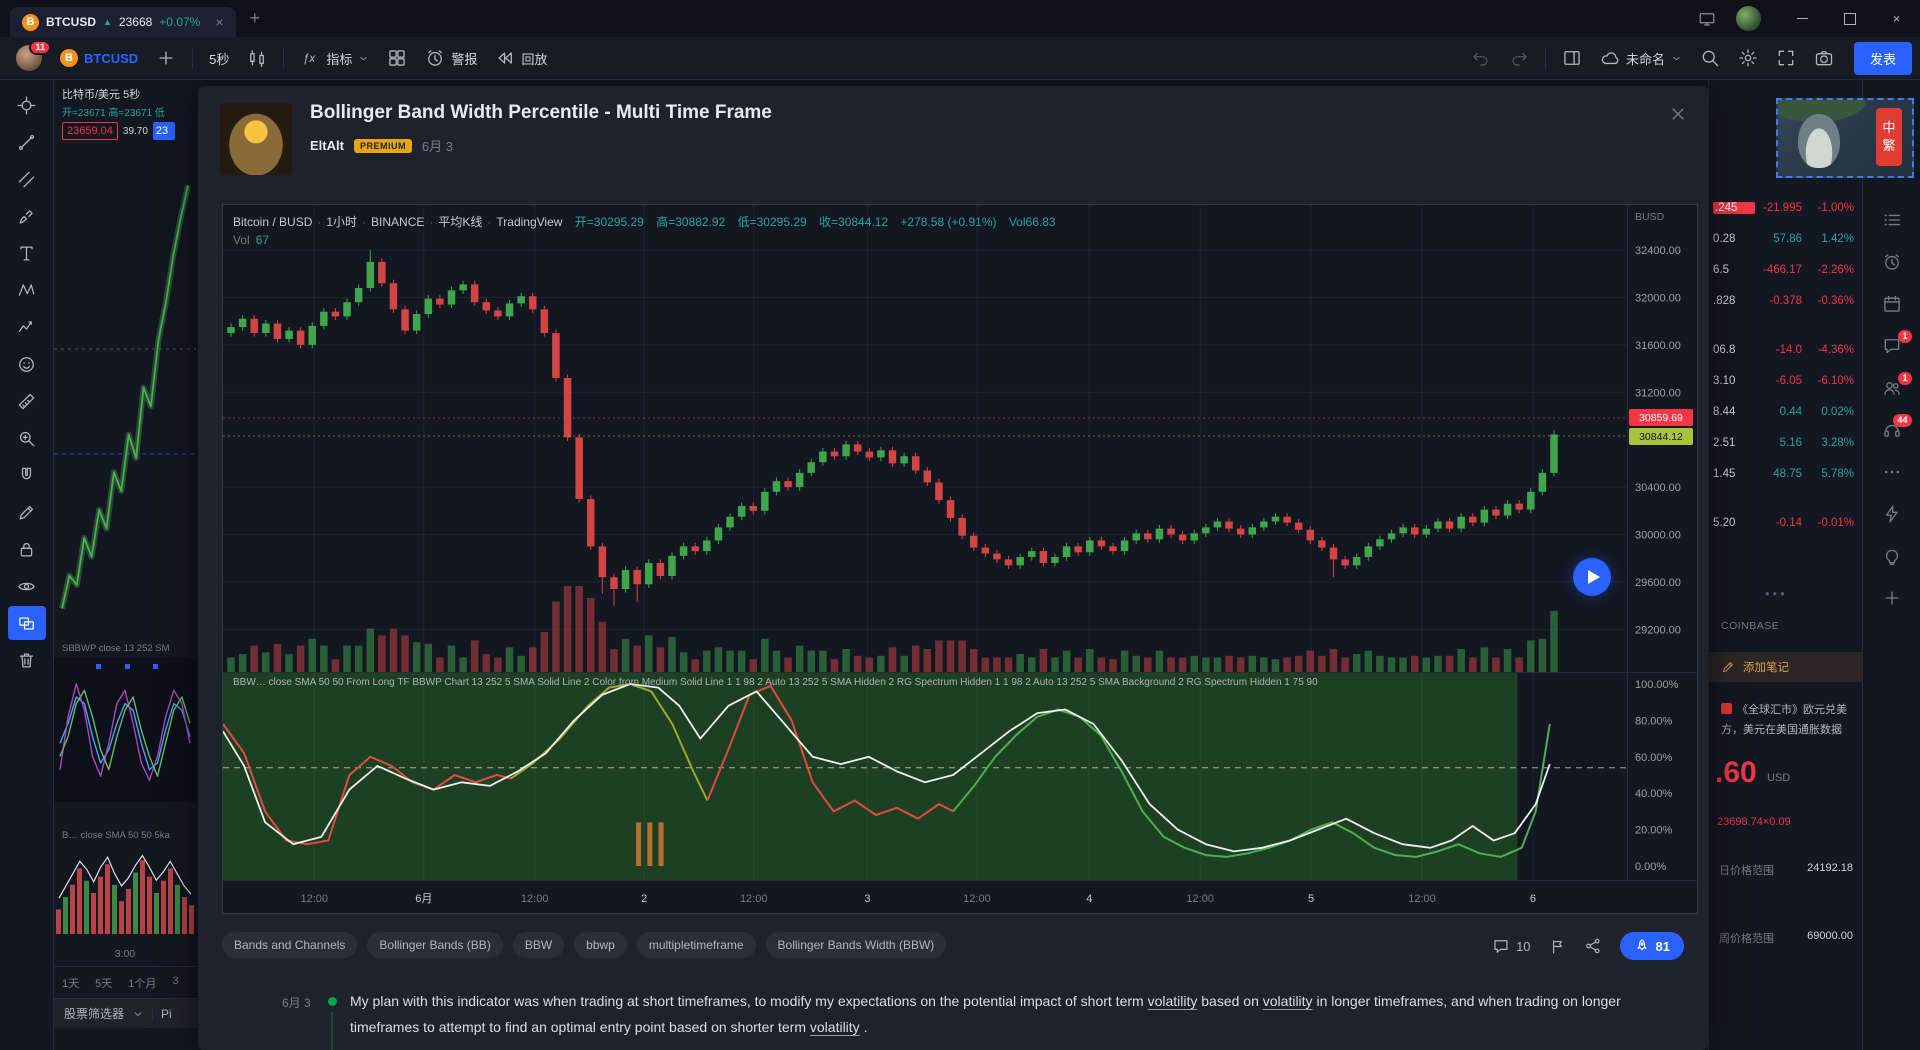 This screenshot has width=1920, height=1050. I want to click on svg-text: 32400.00, so click(1658, 251).